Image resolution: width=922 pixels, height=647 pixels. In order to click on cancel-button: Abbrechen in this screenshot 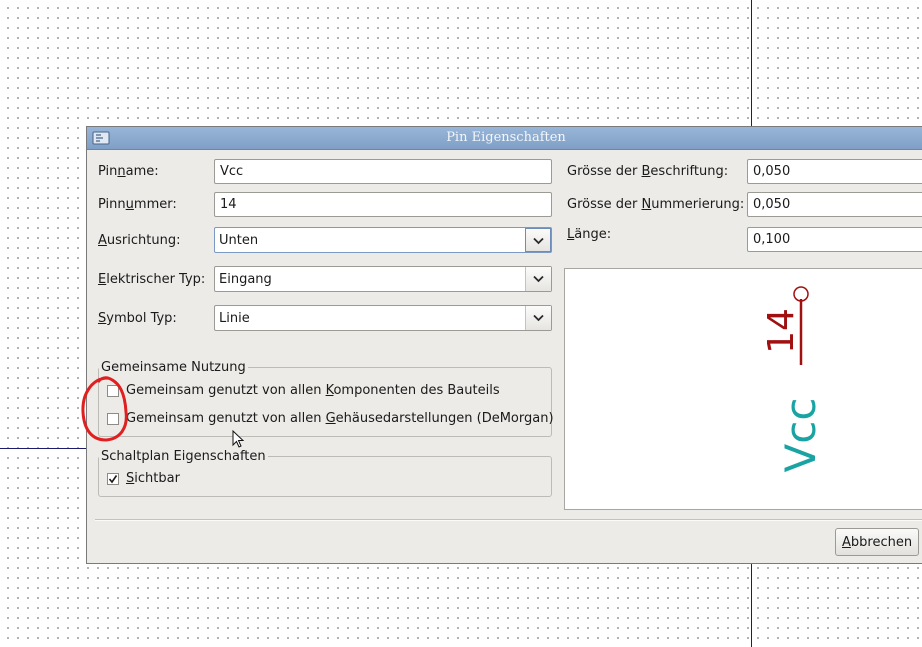, I will do `click(877, 542)`.